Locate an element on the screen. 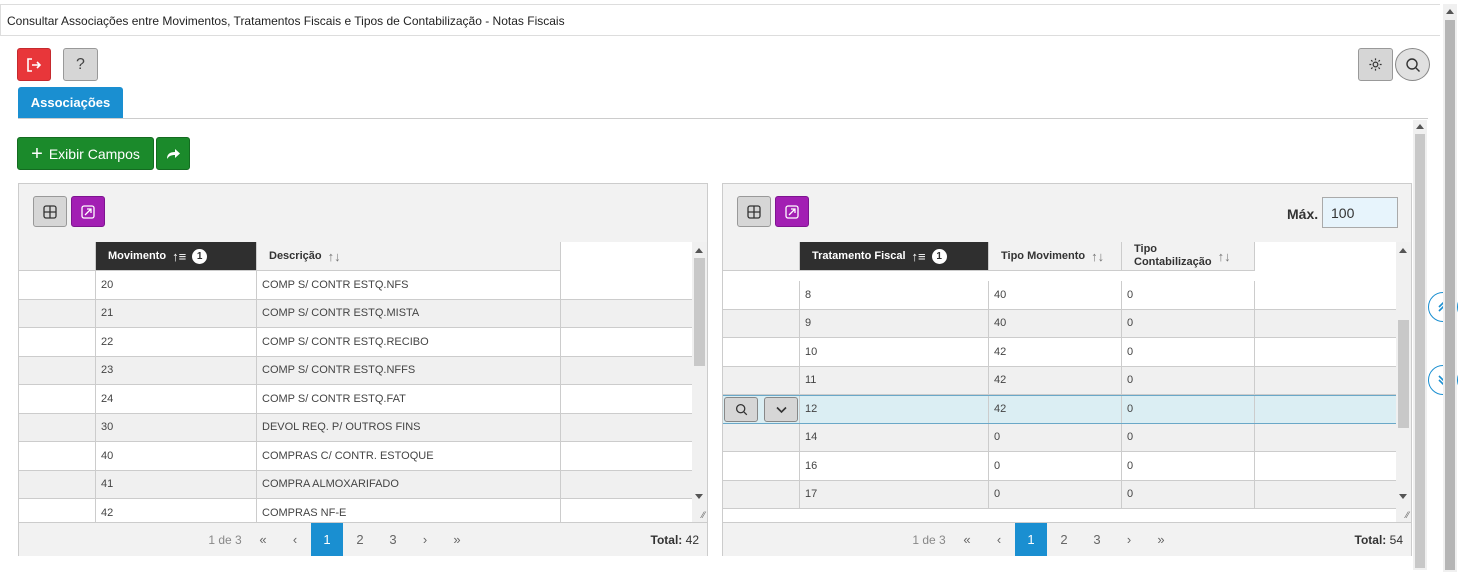 This screenshot has width=1459, height=572. table-row: 14 0 0 is located at coordinates (1059, 437).